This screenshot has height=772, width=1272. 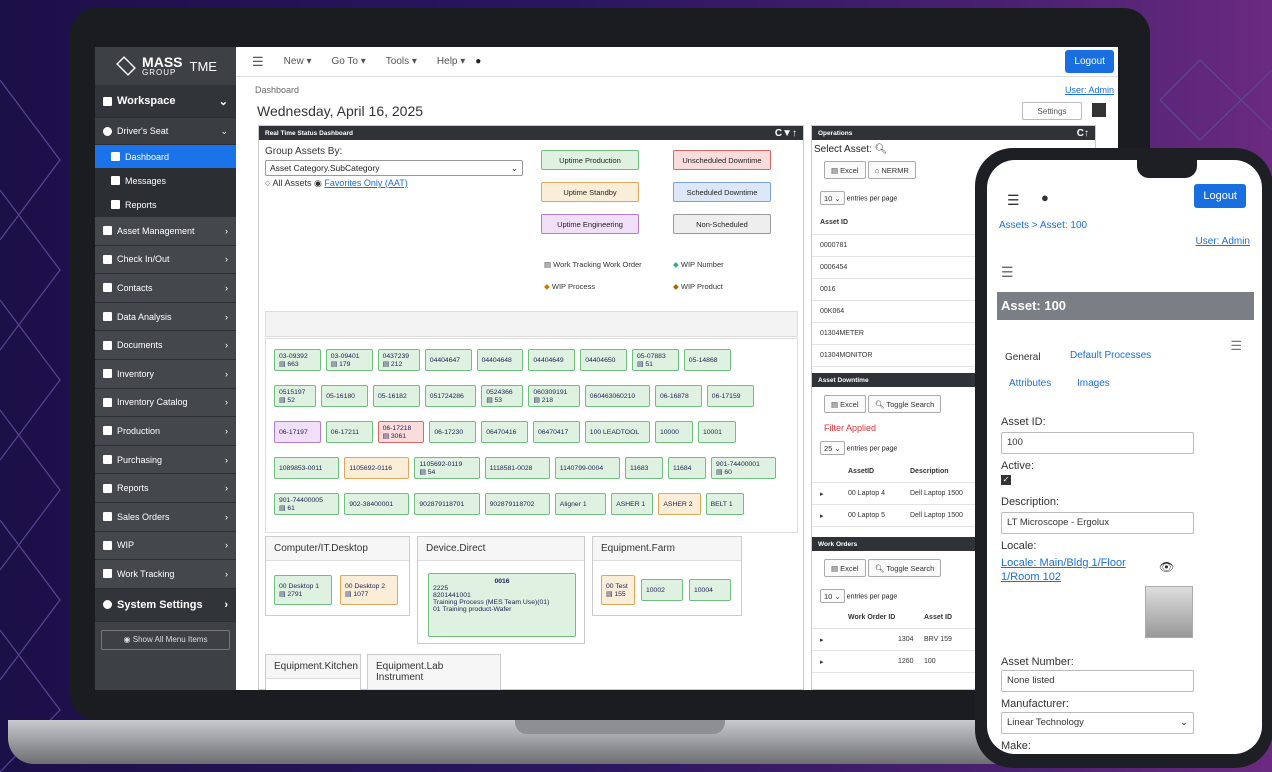 I want to click on sidebar-workspace: Workspace ⌄, so click(x=165, y=101).